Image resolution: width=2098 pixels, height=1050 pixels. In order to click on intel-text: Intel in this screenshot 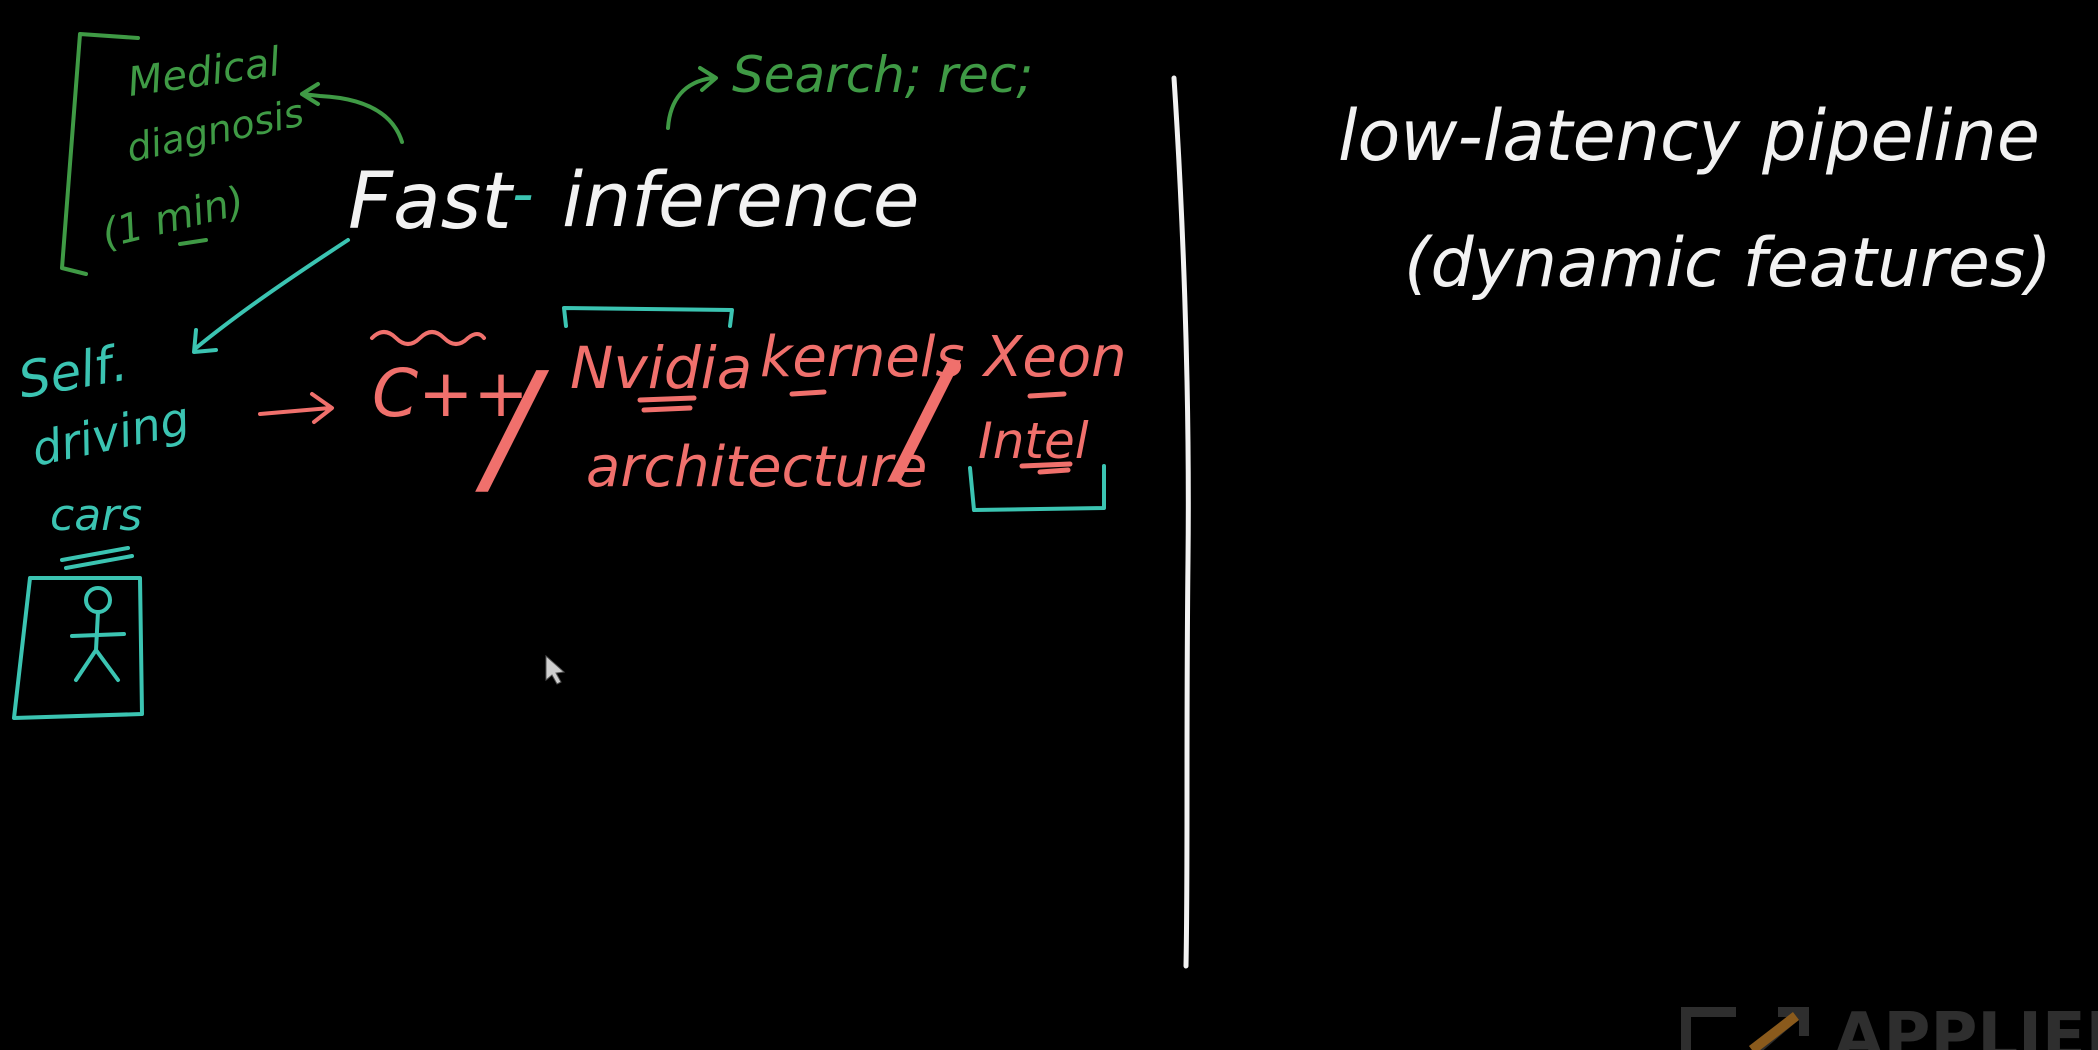, I will do `click(1033, 441)`.